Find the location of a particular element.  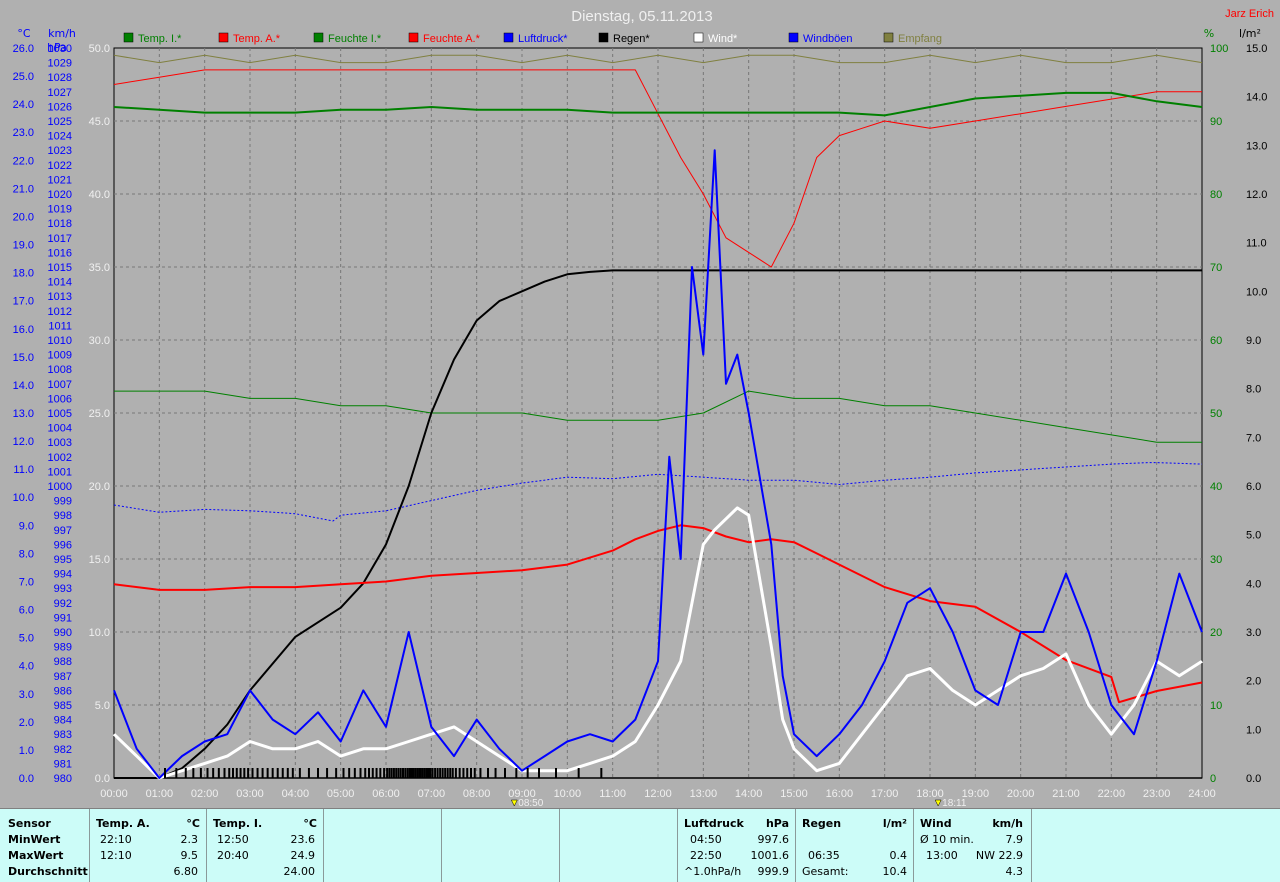

wind-max-value: NW 22.9 is located at coordinates (999, 855).